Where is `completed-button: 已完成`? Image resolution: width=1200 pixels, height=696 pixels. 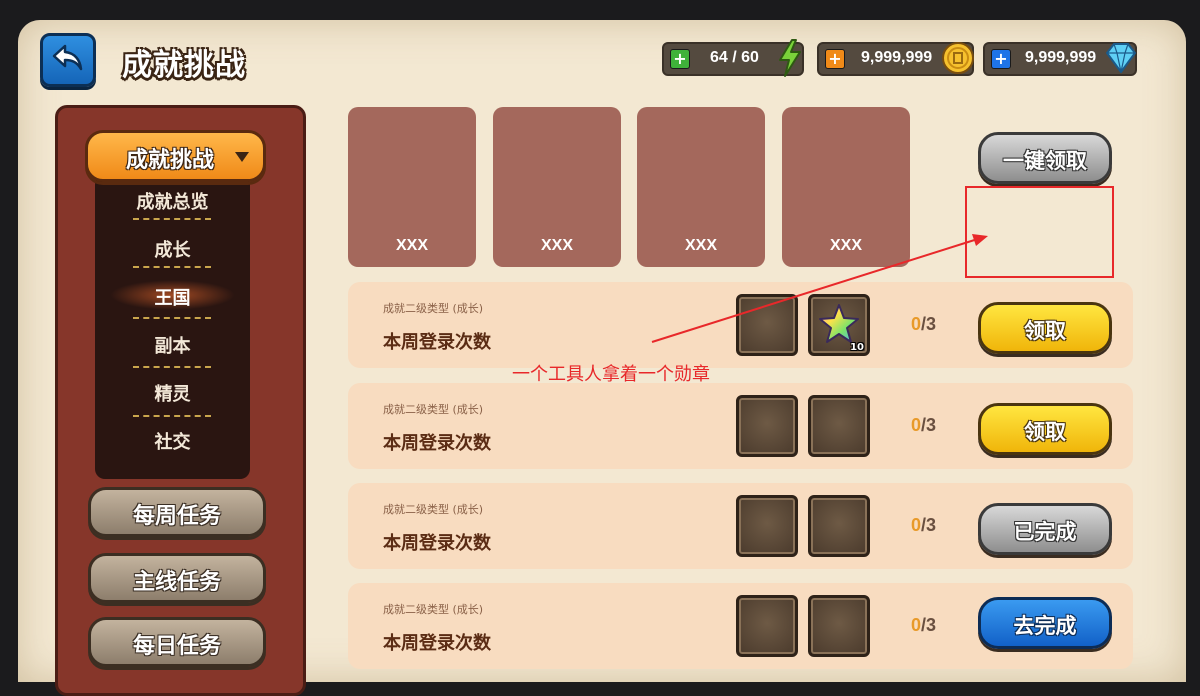 completed-button: 已完成 is located at coordinates (1045, 529).